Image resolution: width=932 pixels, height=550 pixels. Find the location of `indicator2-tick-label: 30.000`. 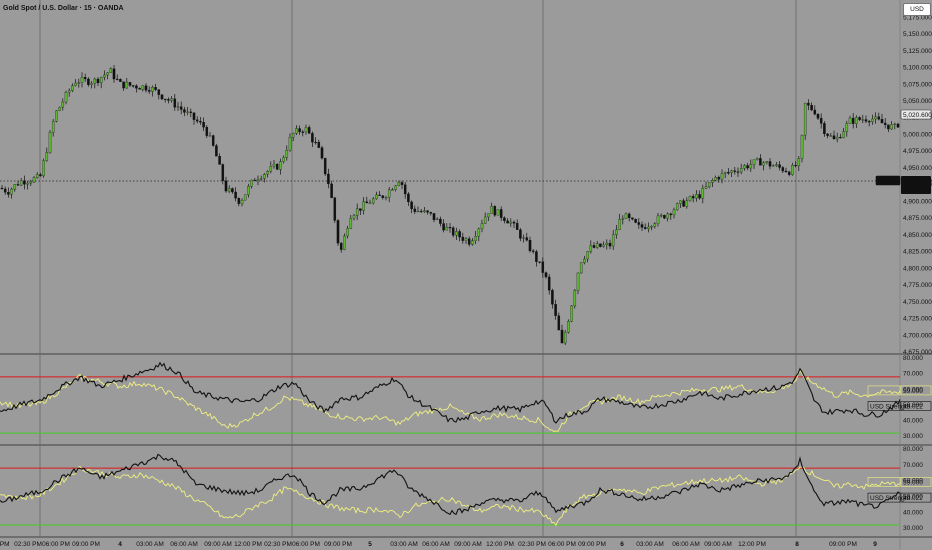

indicator2-tick-label: 30.000 is located at coordinates (913, 528).